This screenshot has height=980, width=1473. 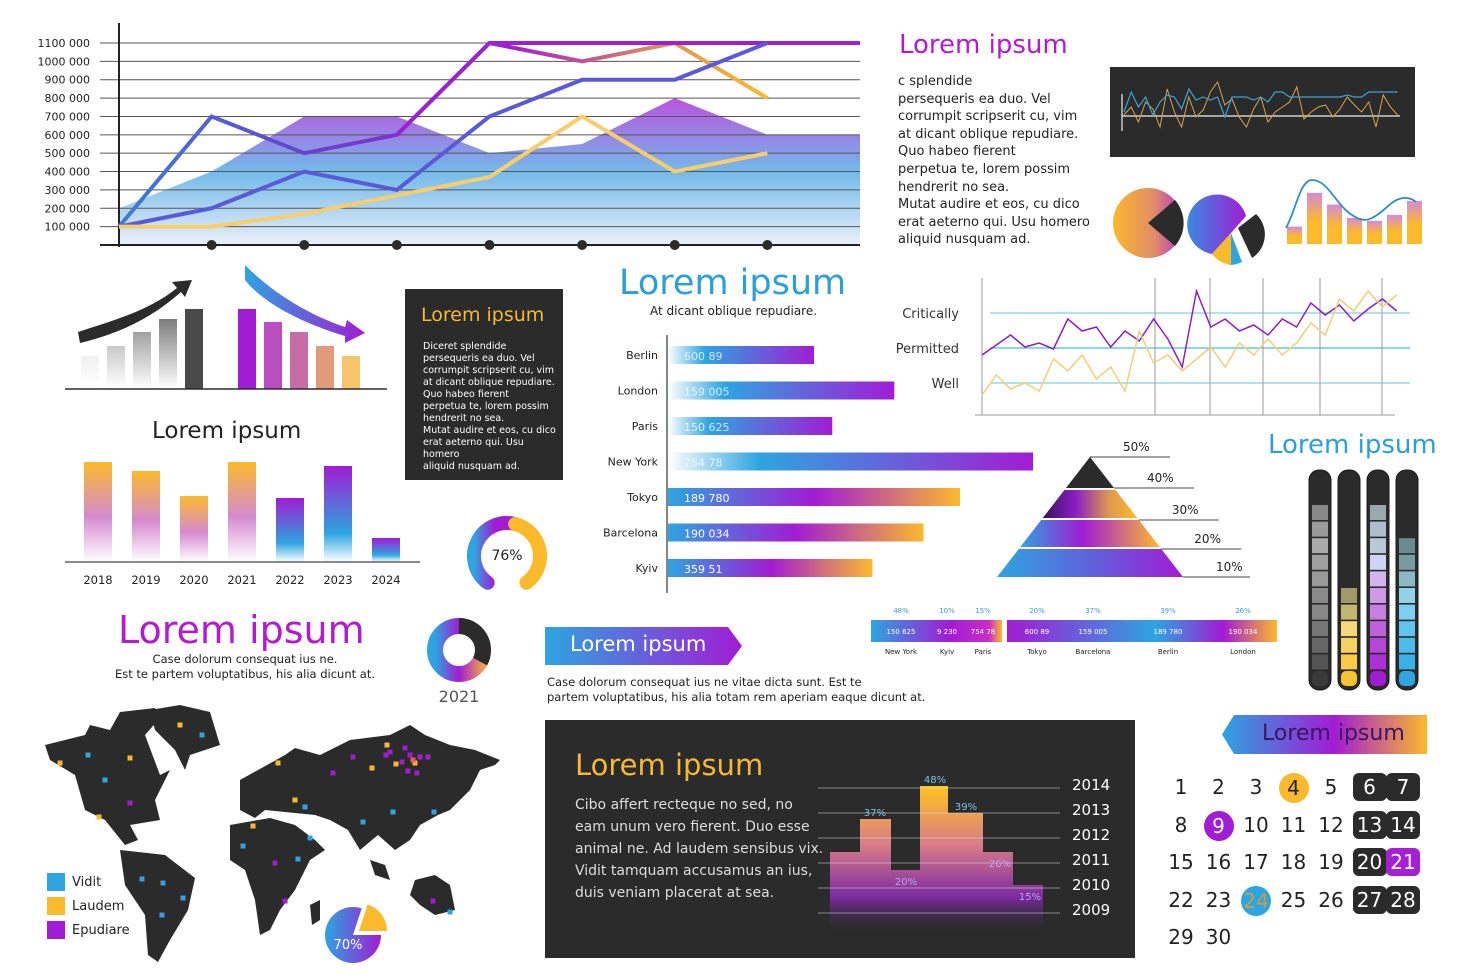 What do you see at coordinates (1369, 862) in the screenshot?
I see `calendar-day: 20` at bounding box center [1369, 862].